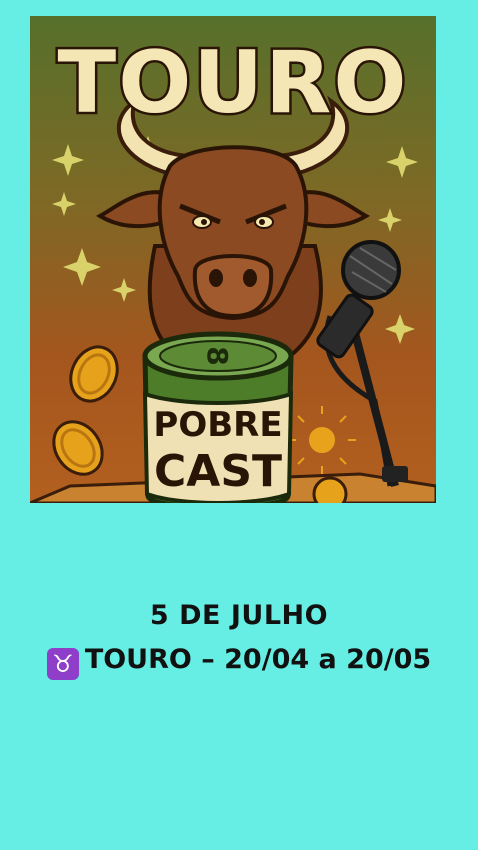  What do you see at coordinates (217, 355) in the screenshot?
I see `can-logo: 8` at bounding box center [217, 355].